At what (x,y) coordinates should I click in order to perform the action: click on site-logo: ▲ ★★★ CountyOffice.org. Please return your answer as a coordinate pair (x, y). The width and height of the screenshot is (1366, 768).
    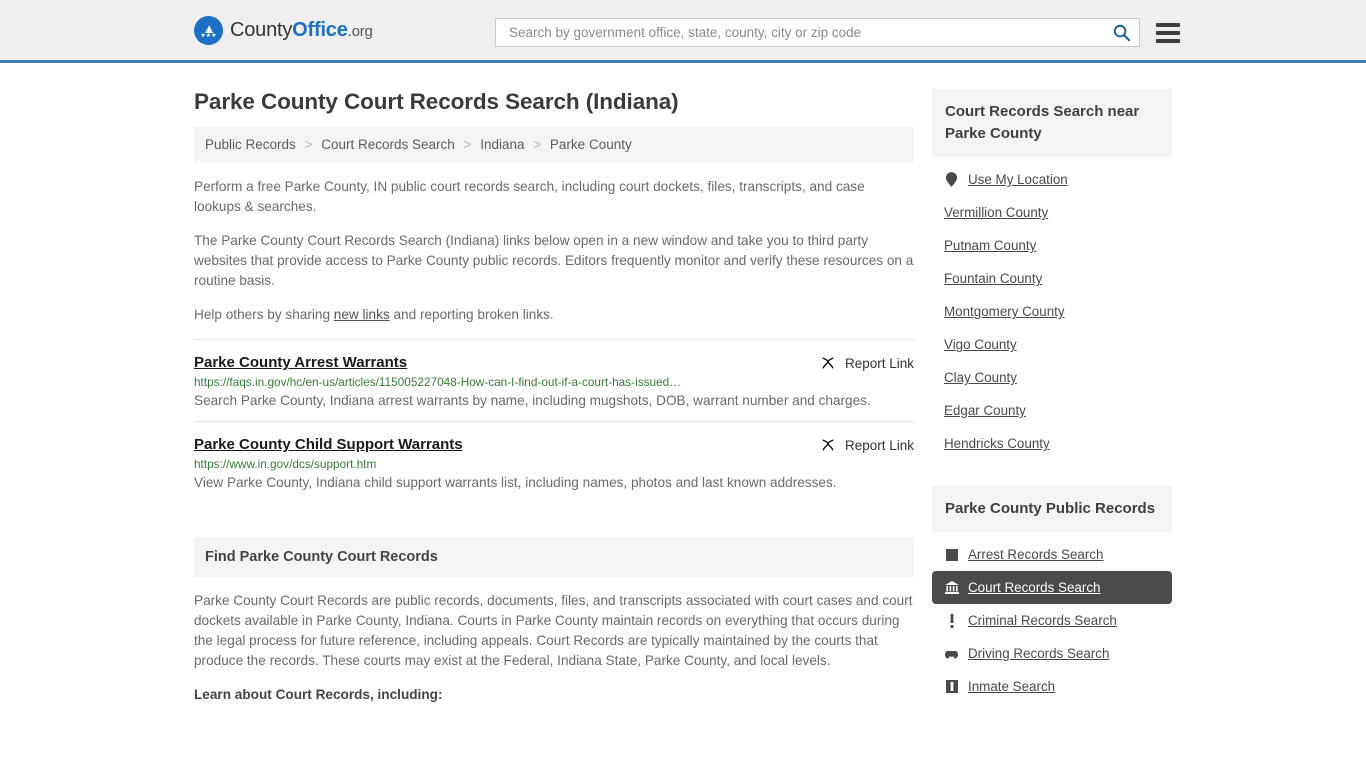
    Looking at the image, I should click on (283, 30).